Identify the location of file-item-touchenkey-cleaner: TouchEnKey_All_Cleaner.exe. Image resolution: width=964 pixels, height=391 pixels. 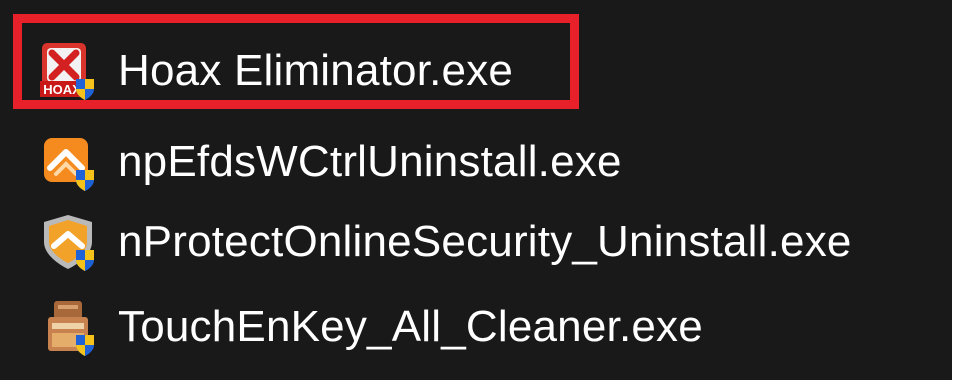
(370, 327).